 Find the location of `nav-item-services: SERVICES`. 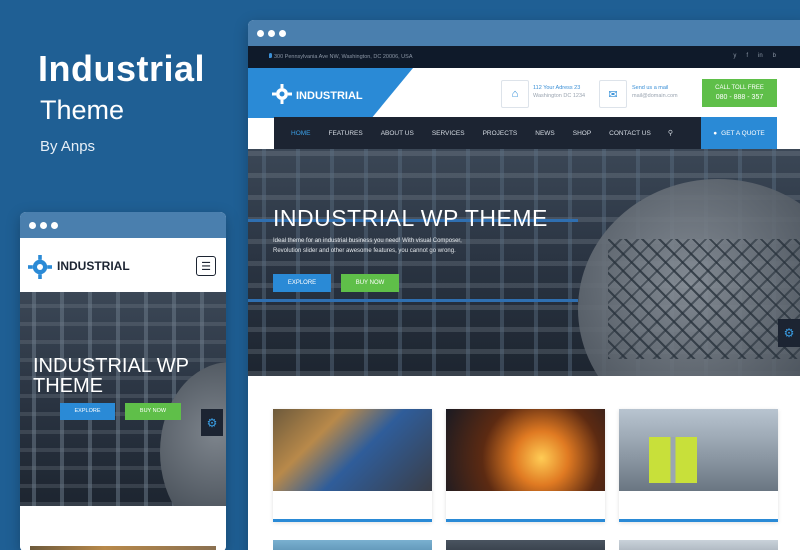

nav-item-services: SERVICES is located at coordinates (448, 133).